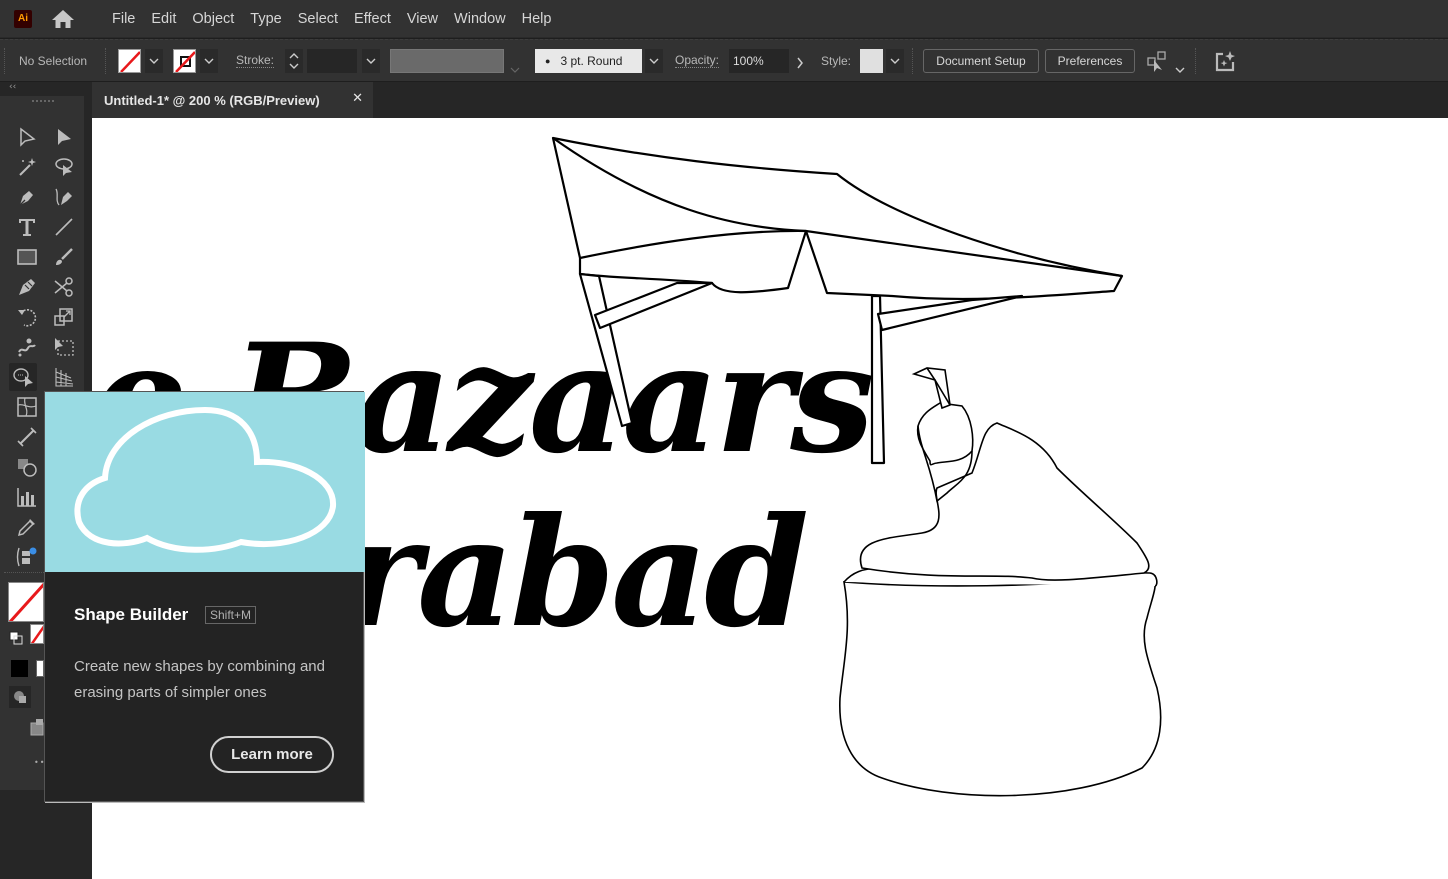 The width and height of the screenshot is (1448, 879). I want to click on opacity-expand-icon, so click(800, 63).